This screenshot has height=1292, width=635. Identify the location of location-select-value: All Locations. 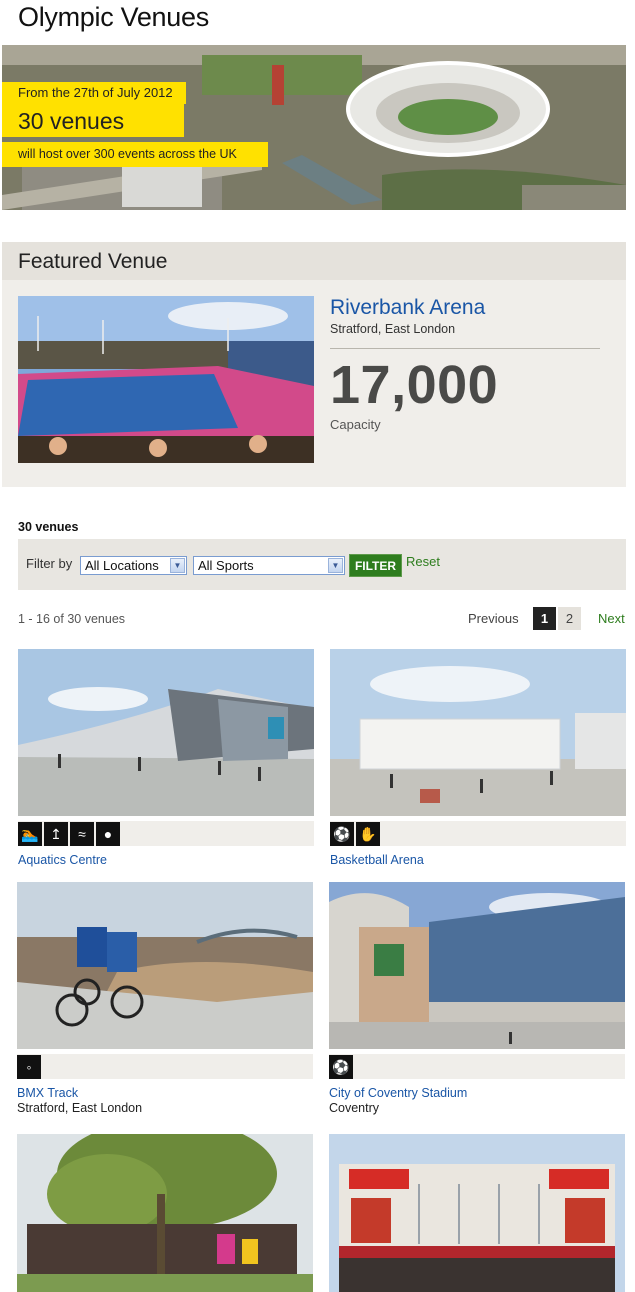
(122, 565).